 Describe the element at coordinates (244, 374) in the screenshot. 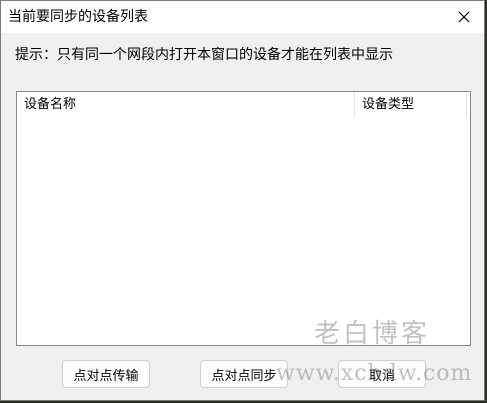

I see `p2p-sync-button: 点对点同步` at that location.